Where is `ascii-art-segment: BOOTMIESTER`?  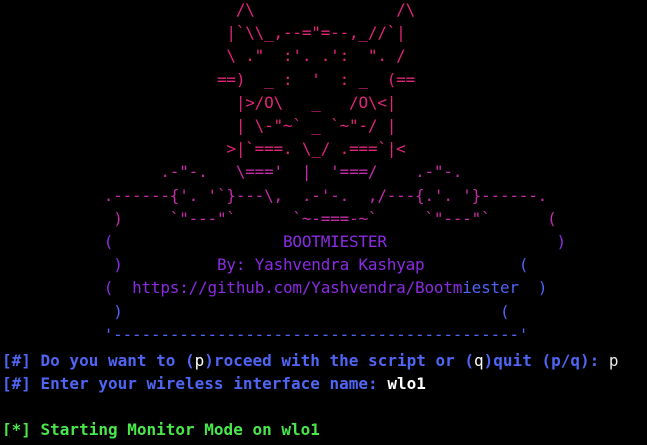
ascii-art-segment: BOOTMIESTER is located at coordinates (335, 241).